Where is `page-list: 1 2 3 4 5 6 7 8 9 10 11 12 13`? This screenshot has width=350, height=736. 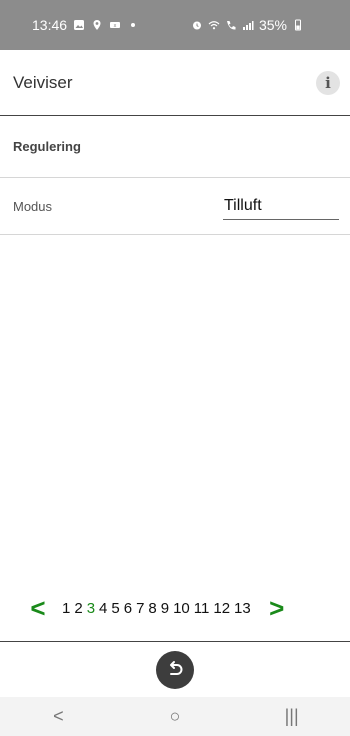
page-list: 1 2 3 4 5 6 7 8 9 10 11 12 13 is located at coordinates (156, 608).